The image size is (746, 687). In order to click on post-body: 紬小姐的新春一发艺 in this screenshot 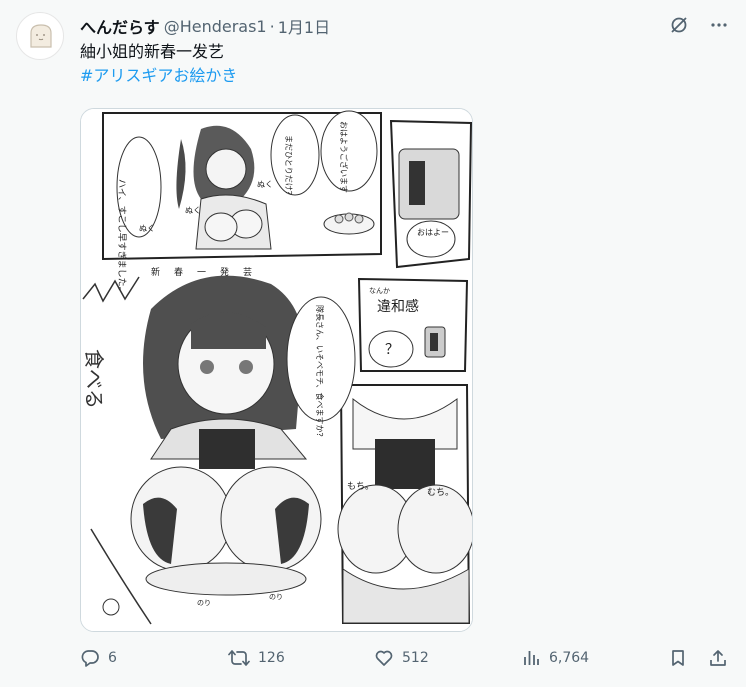, I will do `click(152, 51)`.